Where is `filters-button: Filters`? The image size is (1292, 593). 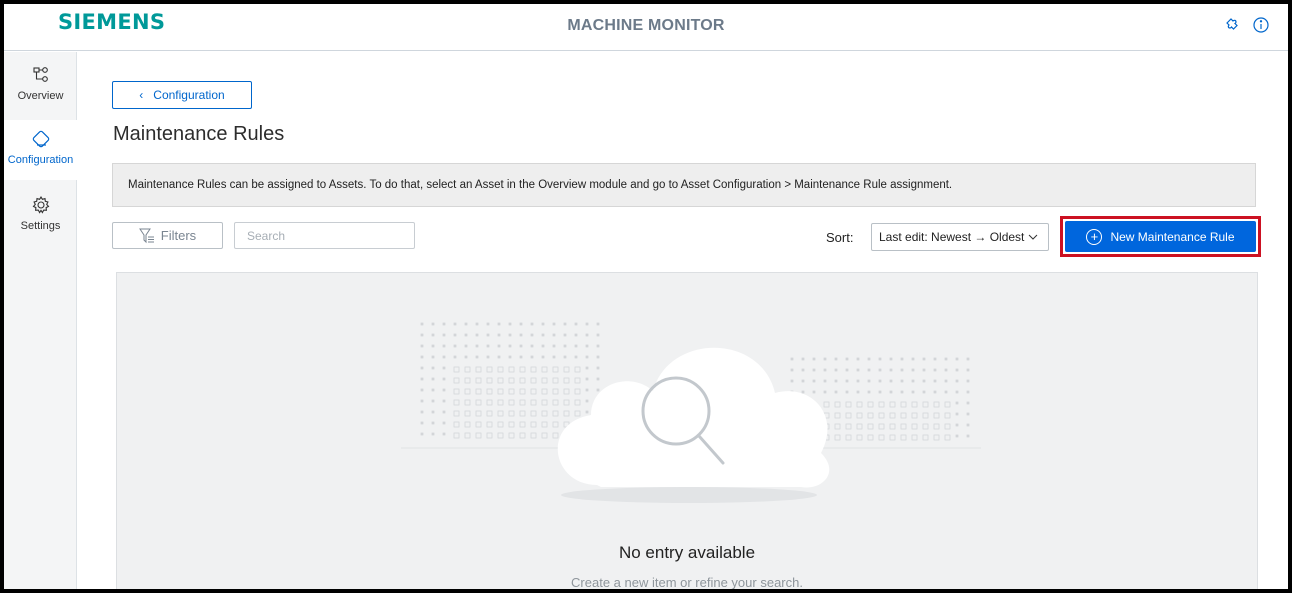
filters-button: Filters is located at coordinates (167, 235).